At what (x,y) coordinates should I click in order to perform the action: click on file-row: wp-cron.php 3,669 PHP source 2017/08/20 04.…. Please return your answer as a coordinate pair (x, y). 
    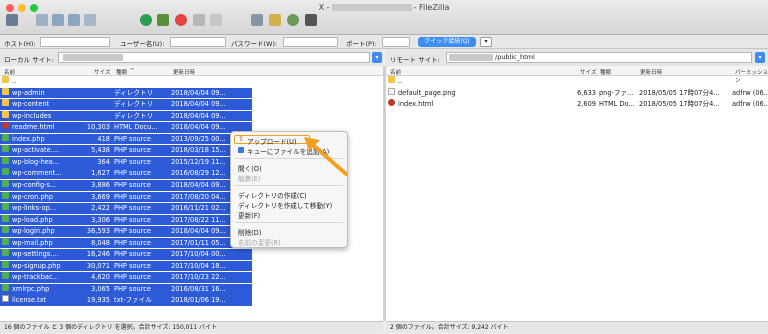
    Looking at the image, I should click on (126, 197).